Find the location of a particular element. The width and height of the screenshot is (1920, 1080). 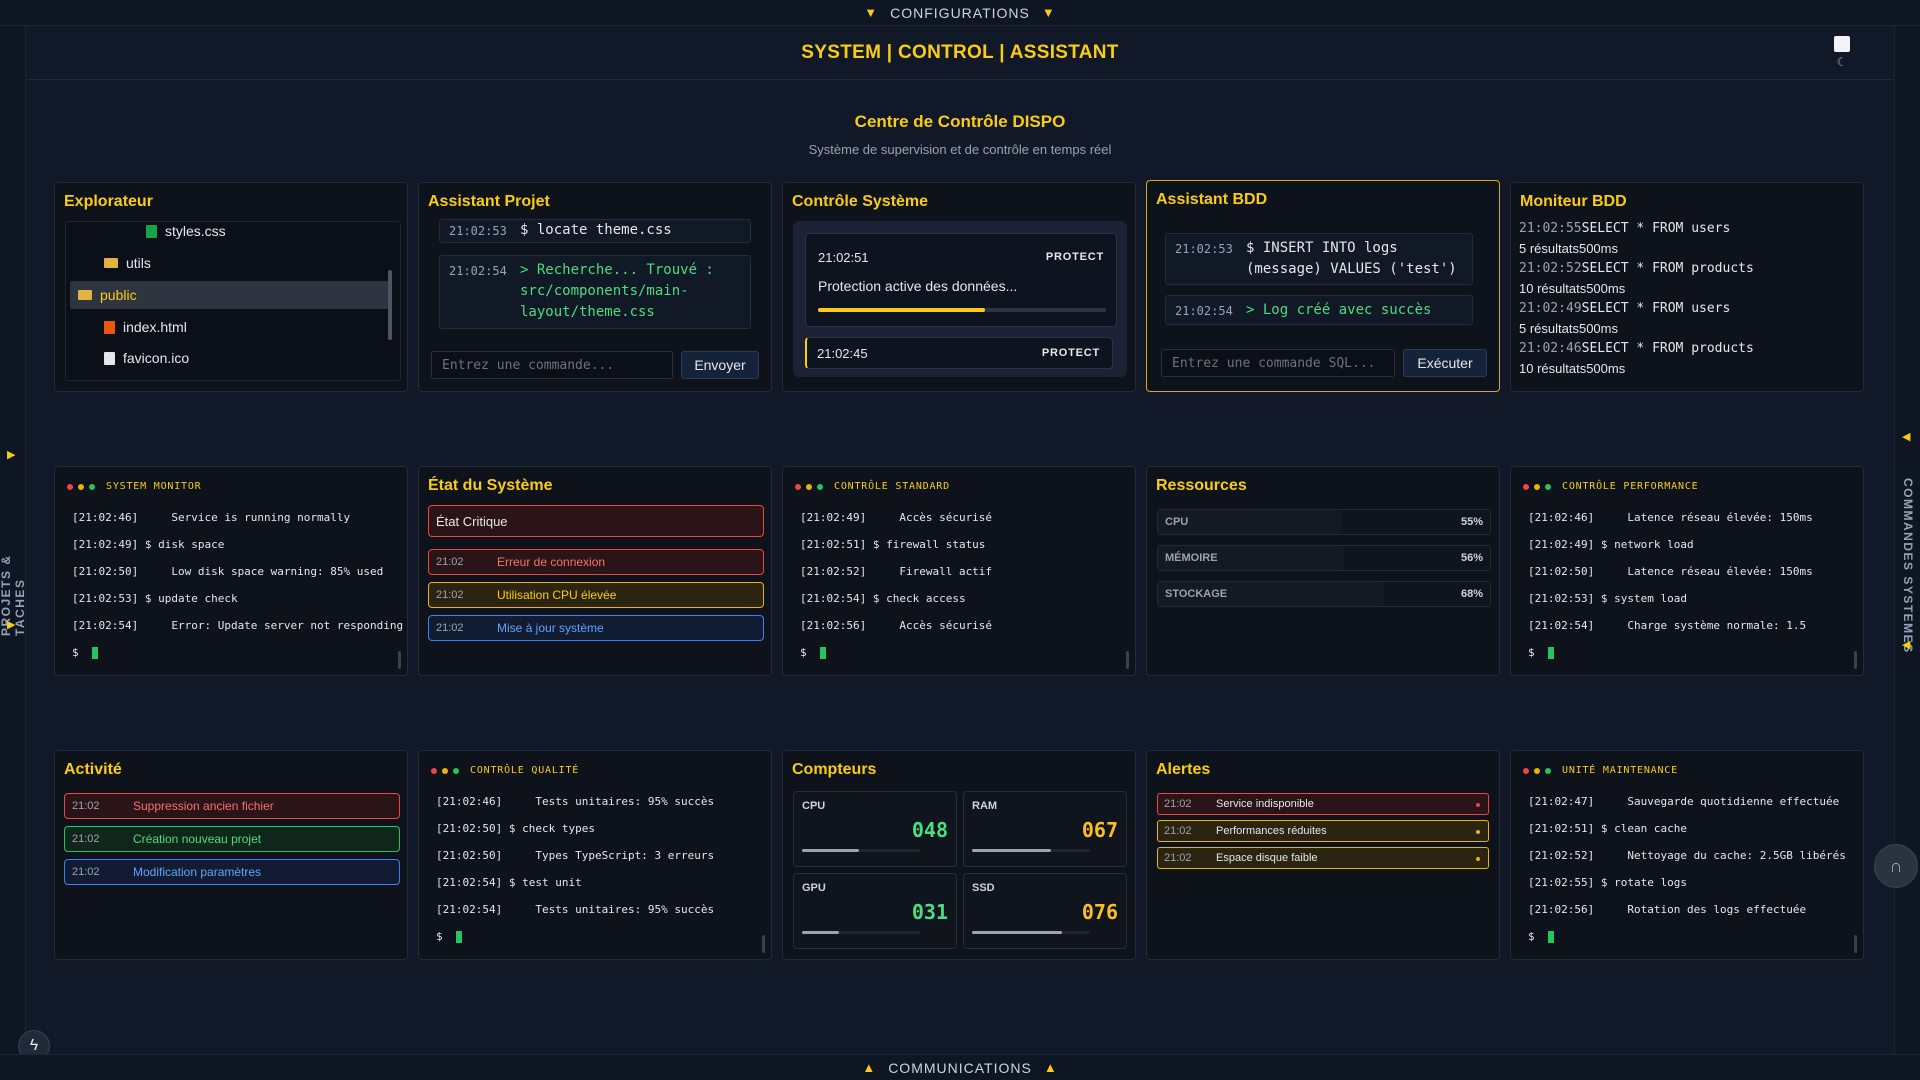

message-time: 21:02:54 is located at coordinates (478, 271).